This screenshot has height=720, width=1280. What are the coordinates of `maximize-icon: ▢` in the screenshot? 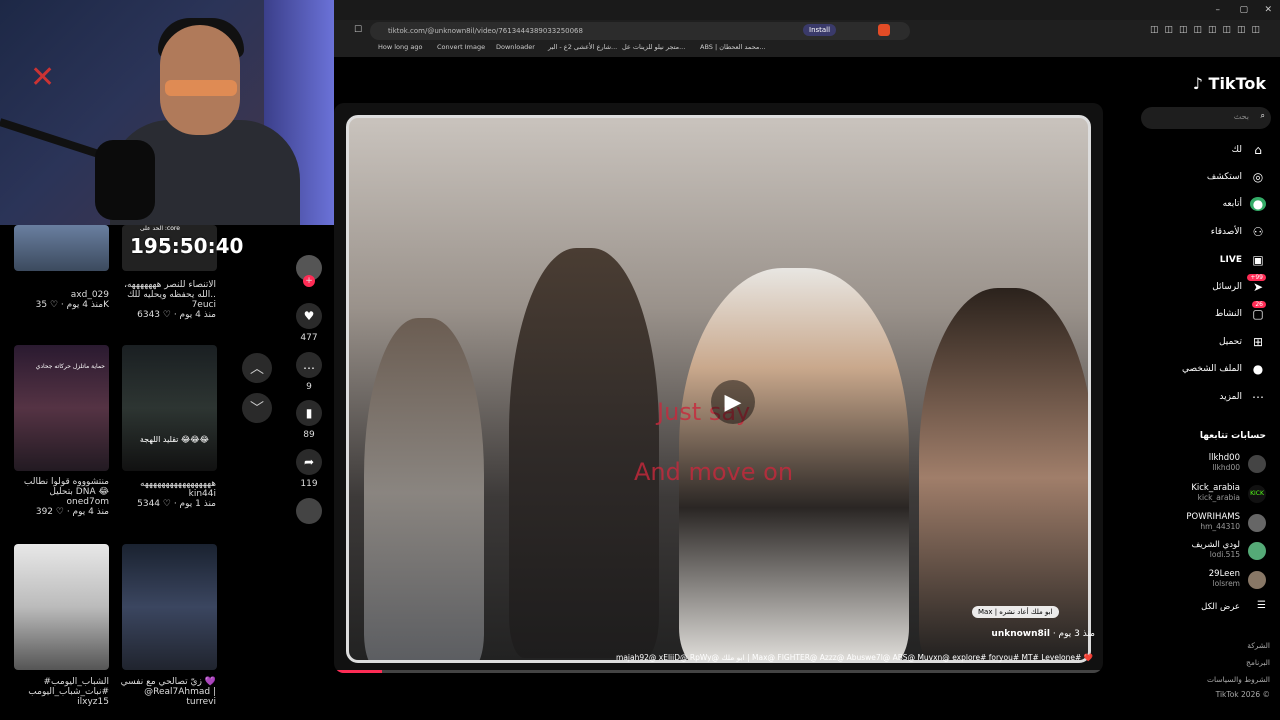 It's located at (1243, 10).